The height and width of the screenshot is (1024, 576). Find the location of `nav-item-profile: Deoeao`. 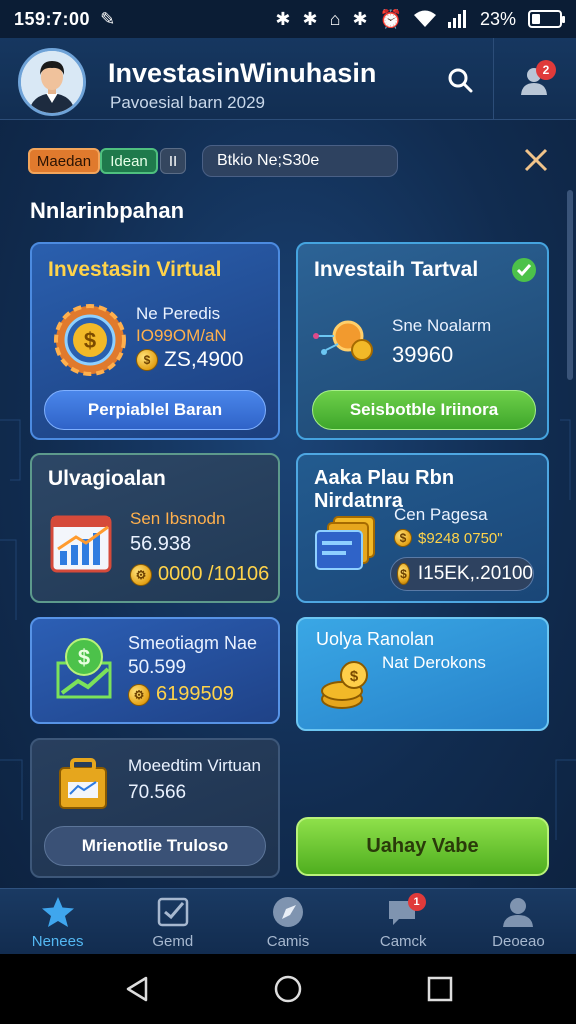

nav-item-profile: Deoeao is located at coordinates (518, 921).